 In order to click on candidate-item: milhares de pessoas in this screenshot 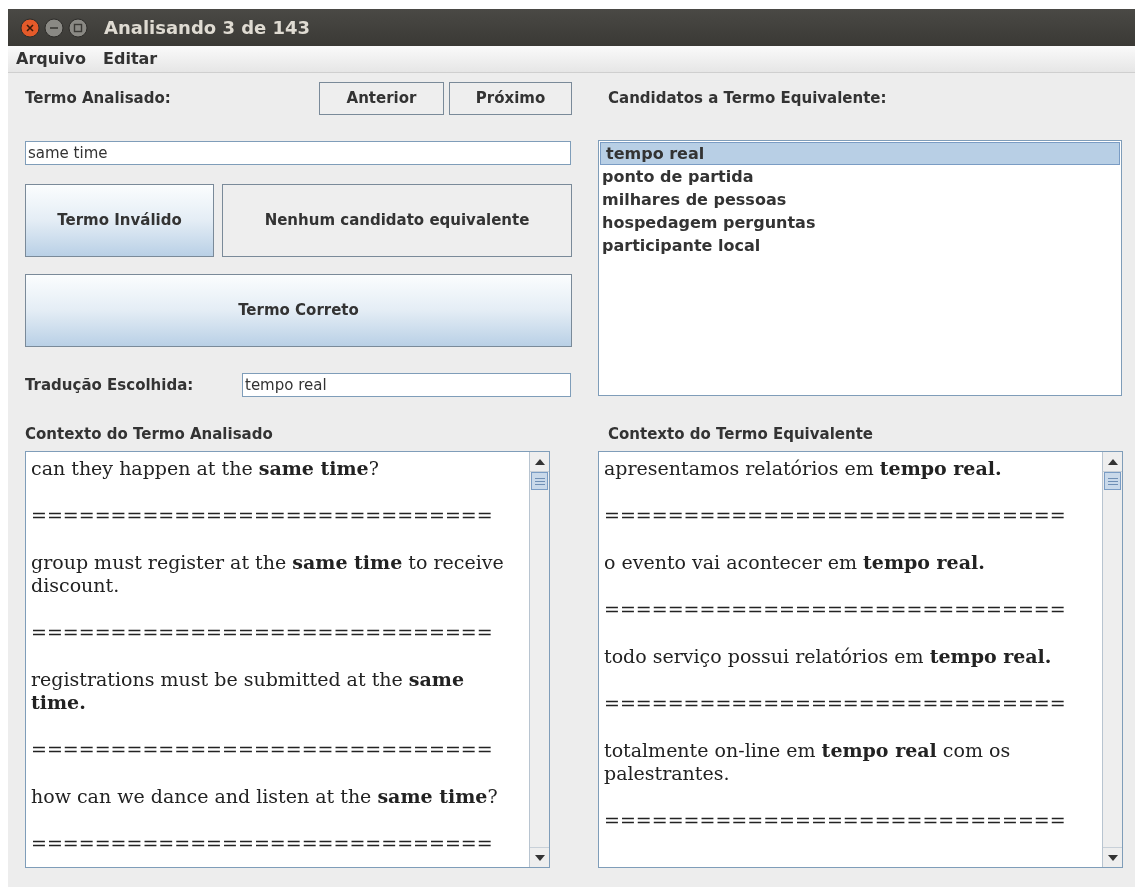, I will do `click(860, 199)`.